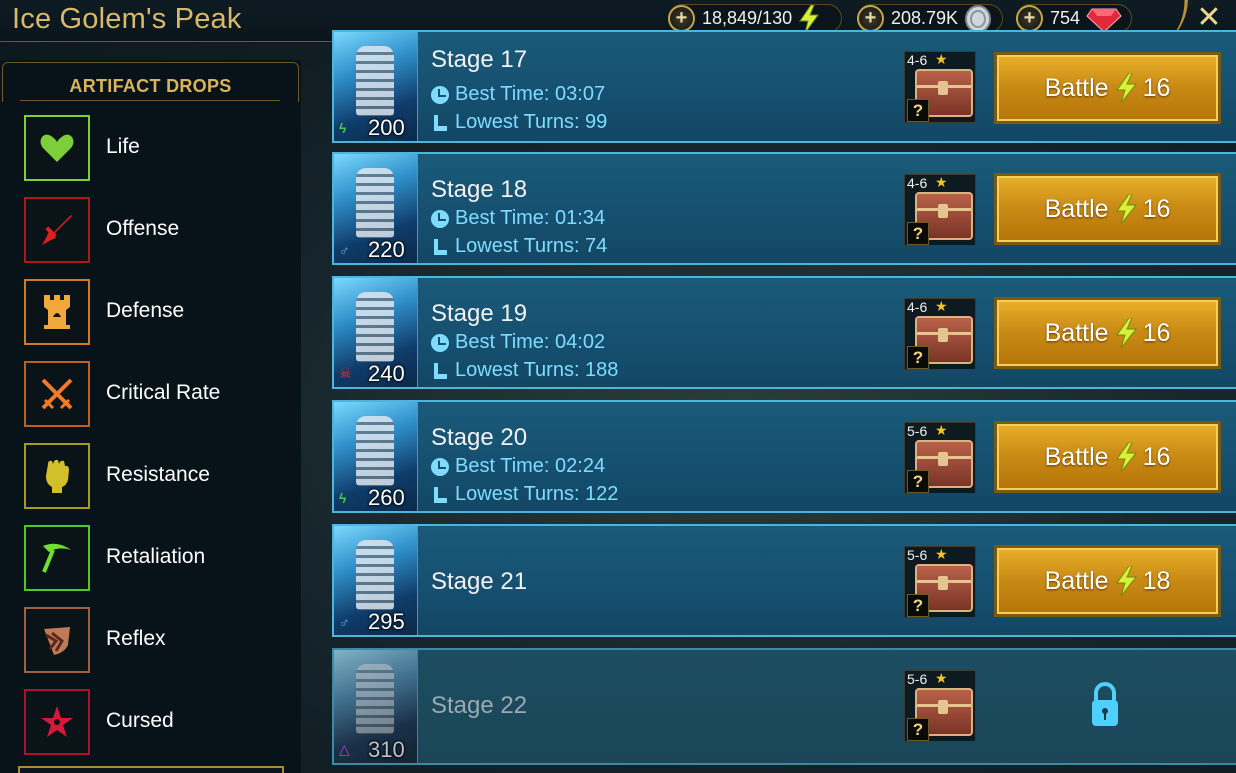 The image size is (1236, 773). I want to click on lowest-turns: Lowest Turns: 122, so click(524, 494).